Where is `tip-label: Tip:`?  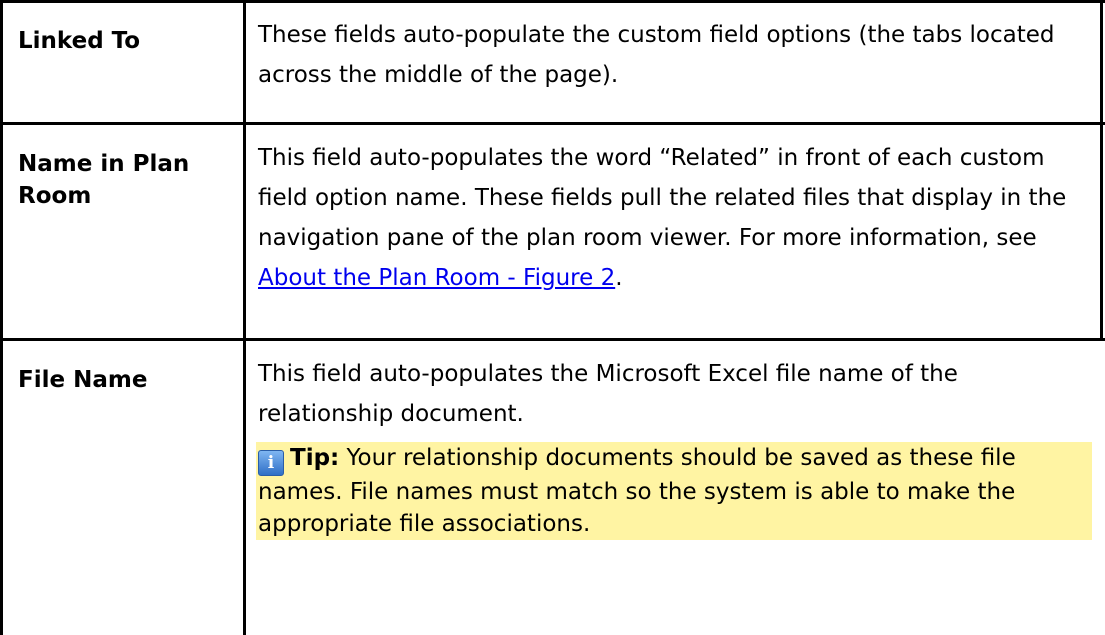
tip-label: Tip: is located at coordinates (315, 458).